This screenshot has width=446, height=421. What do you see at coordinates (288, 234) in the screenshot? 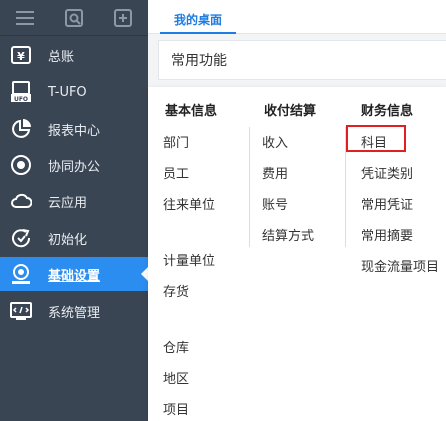
I see `menu-link-settlement-method: 结算方式` at bounding box center [288, 234].